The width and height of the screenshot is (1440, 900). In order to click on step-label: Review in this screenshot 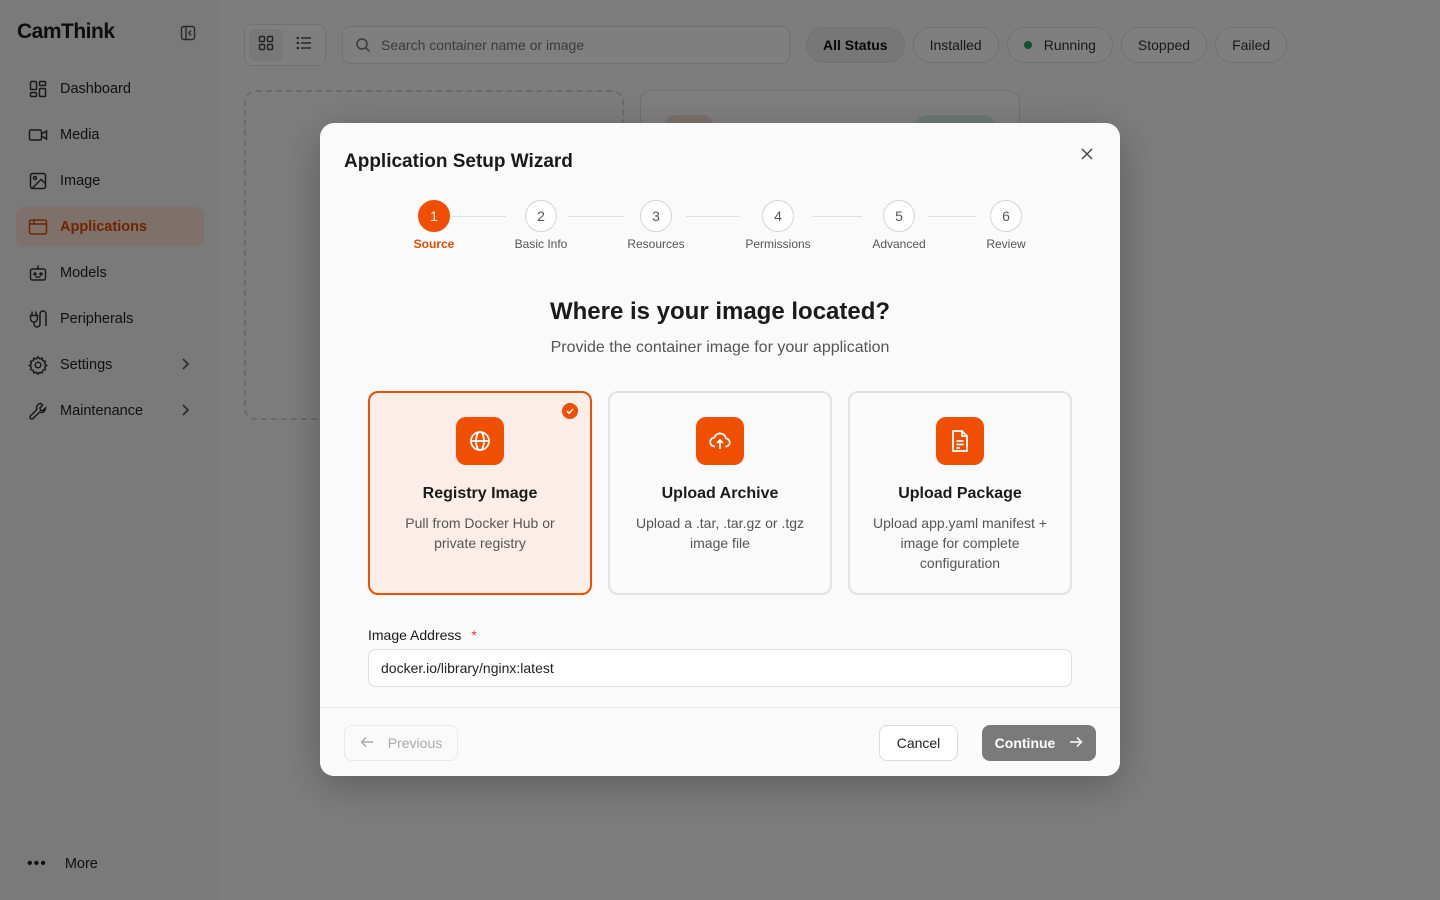, I will do `click(1006, 244)`.